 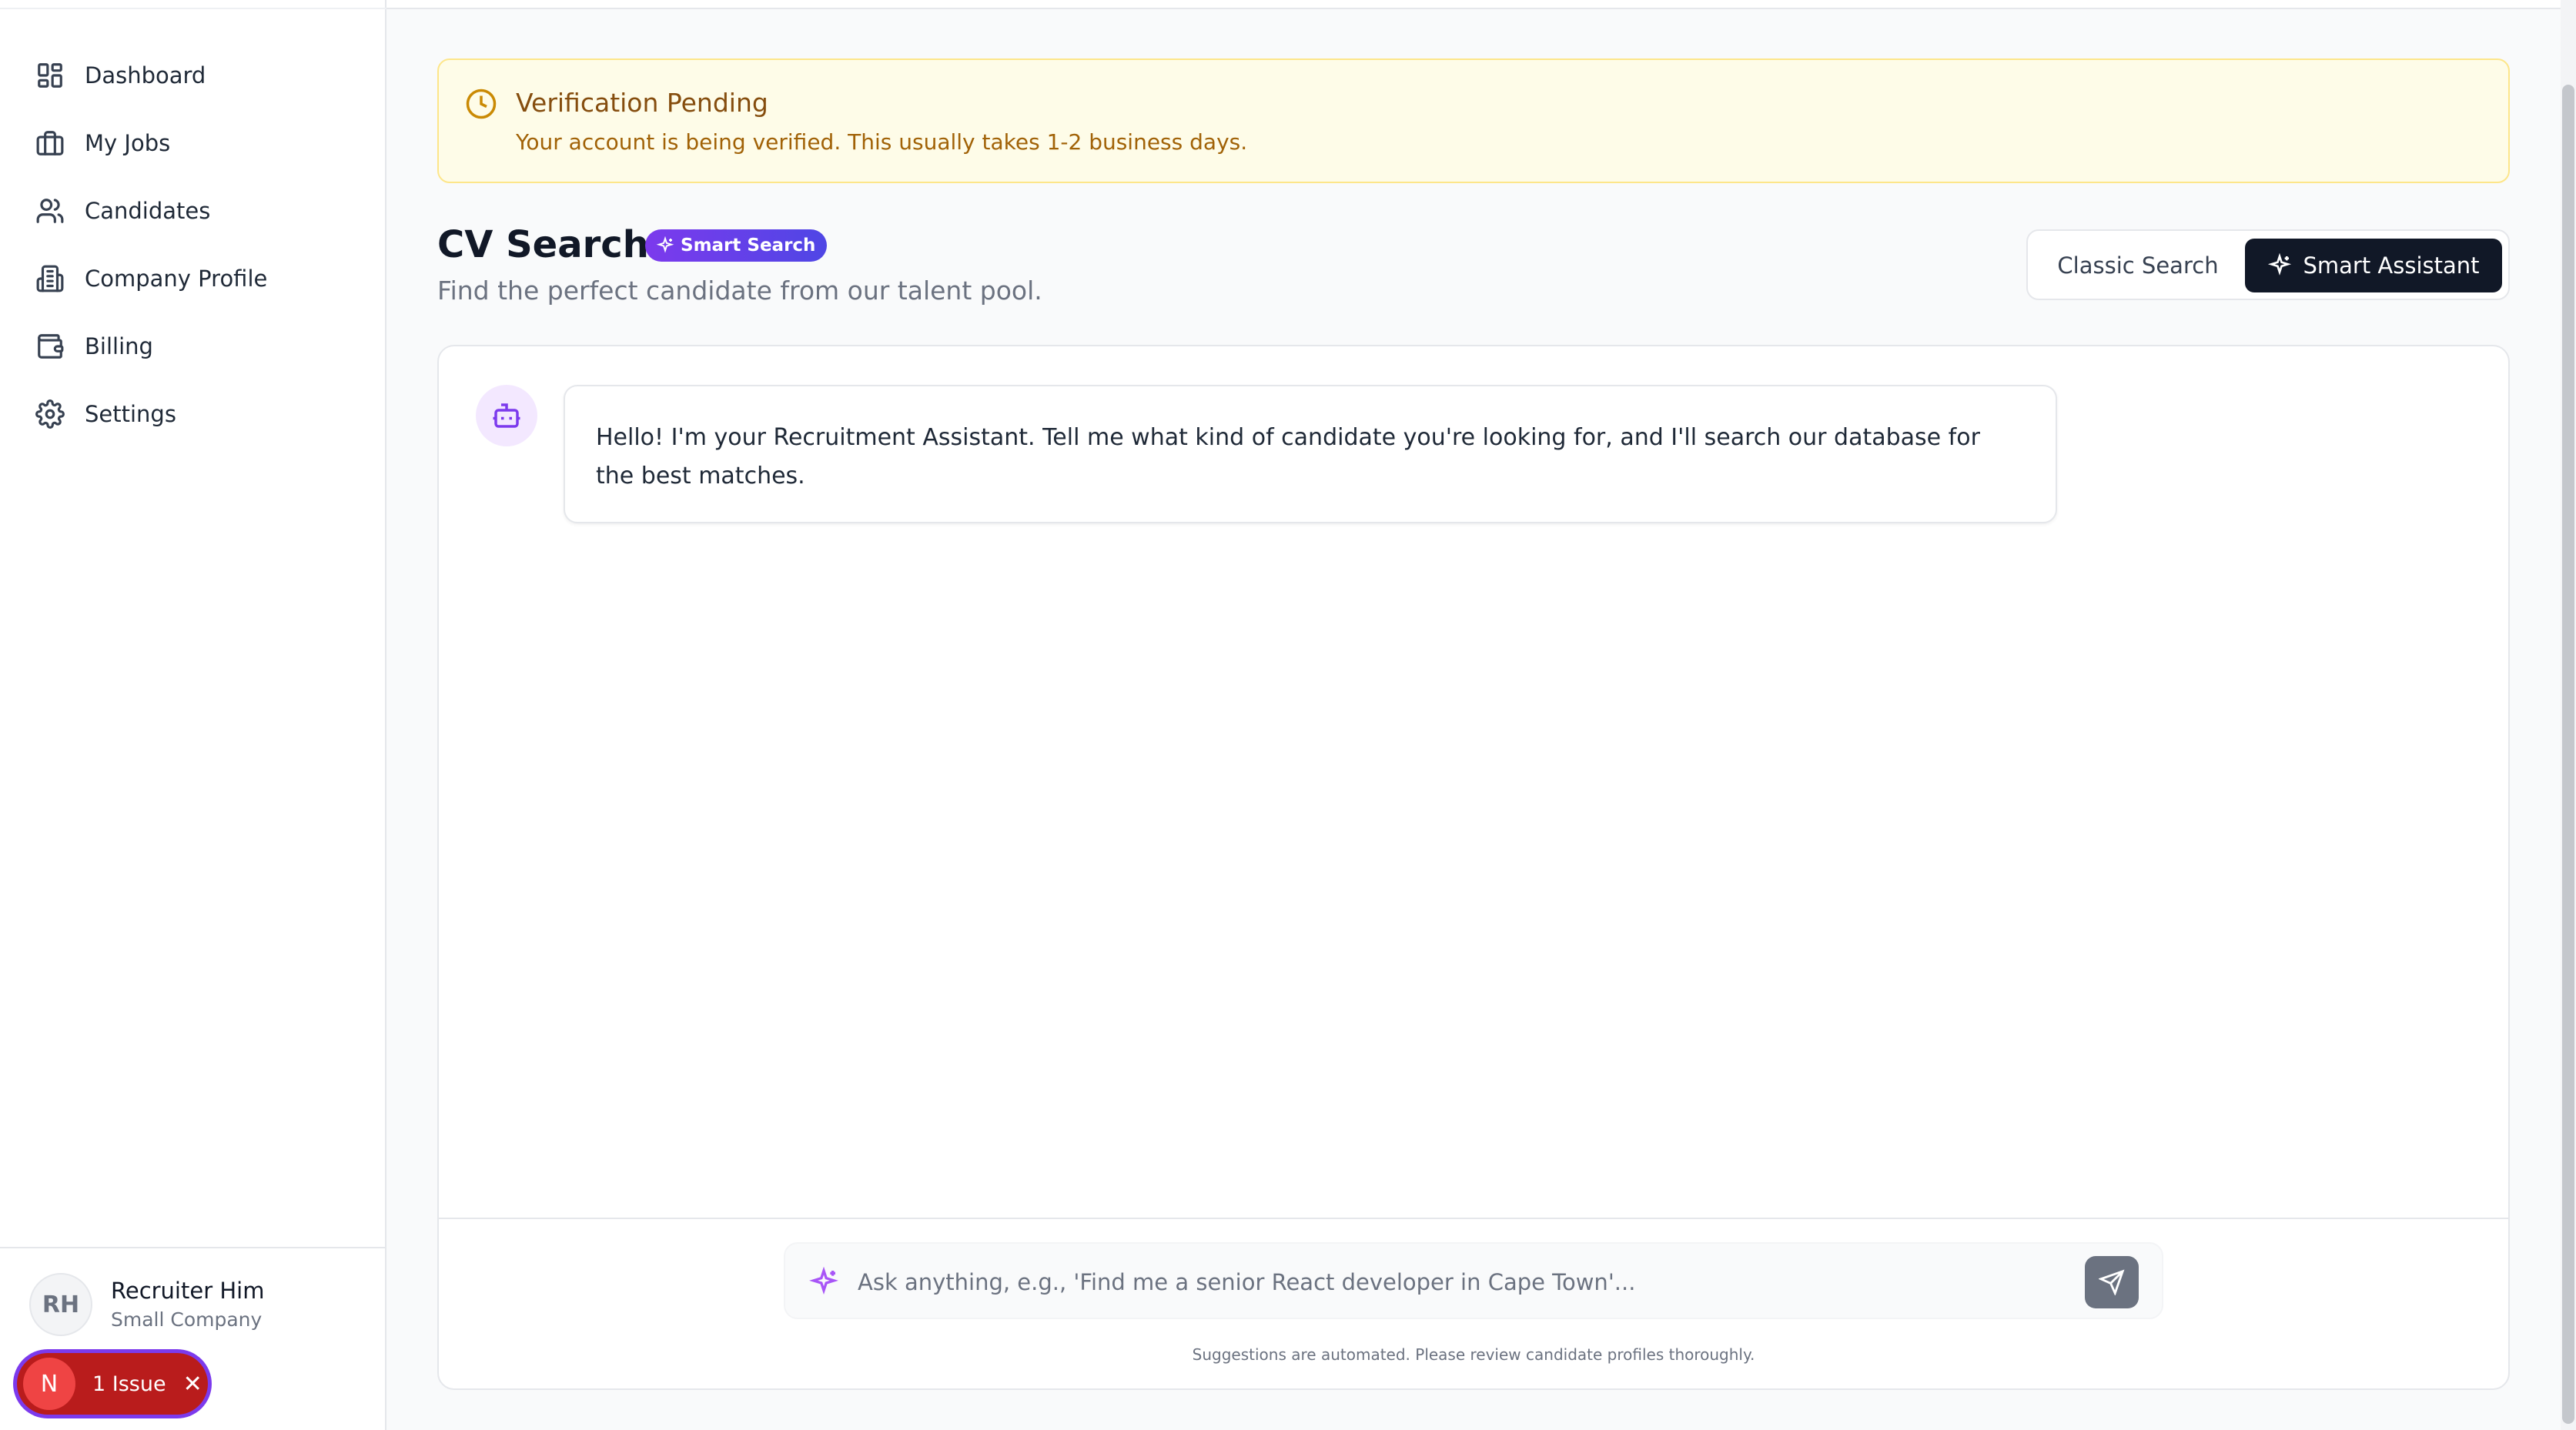 What do you see at coordinates (177, 279) in the screenshot?
I see `sidebar-item-label: Company Profile` at bounding box center [177, 279].